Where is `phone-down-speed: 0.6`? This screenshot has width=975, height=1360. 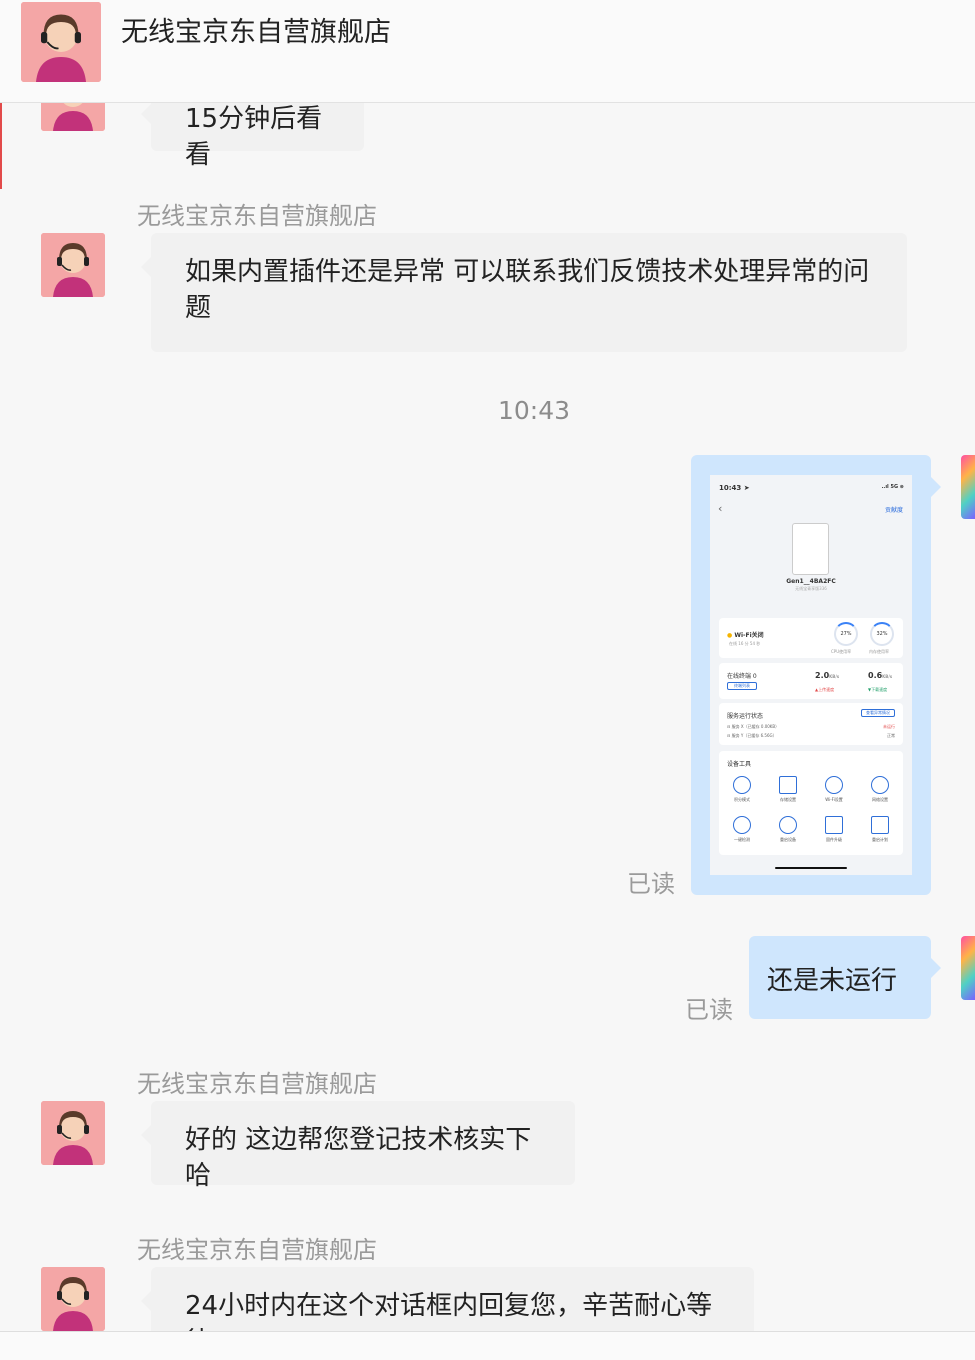
phone-down-speed: 0.6 is located at coordinates (875, 675).